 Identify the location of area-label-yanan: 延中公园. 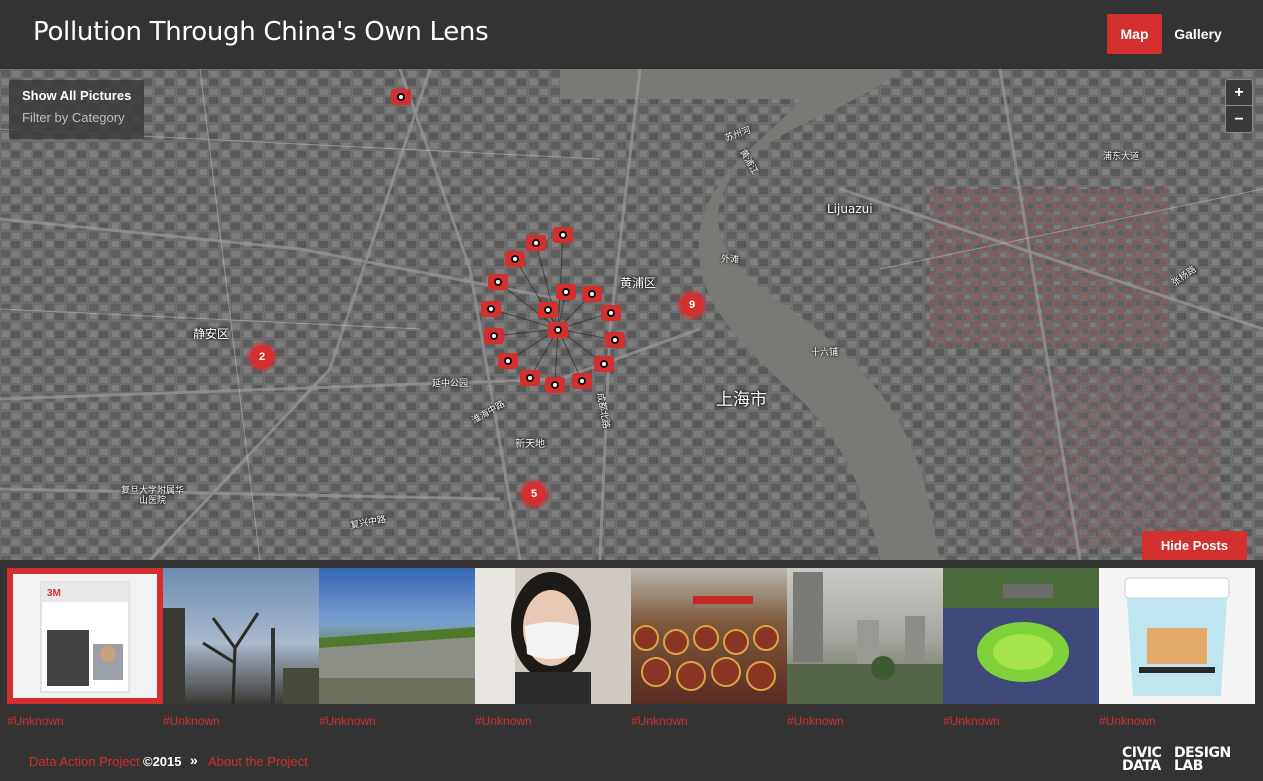
(450, 384).